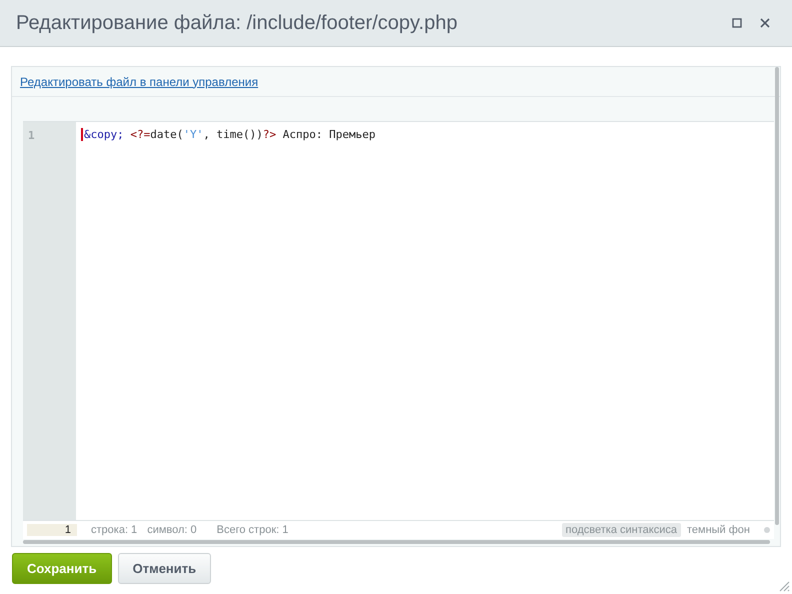 The width and height of the screenshot is (792, 594). What do you see at coordinates (52, 530) in the screenshot?
I see `goto-line-field: 1` at bounding box center [52, 530].